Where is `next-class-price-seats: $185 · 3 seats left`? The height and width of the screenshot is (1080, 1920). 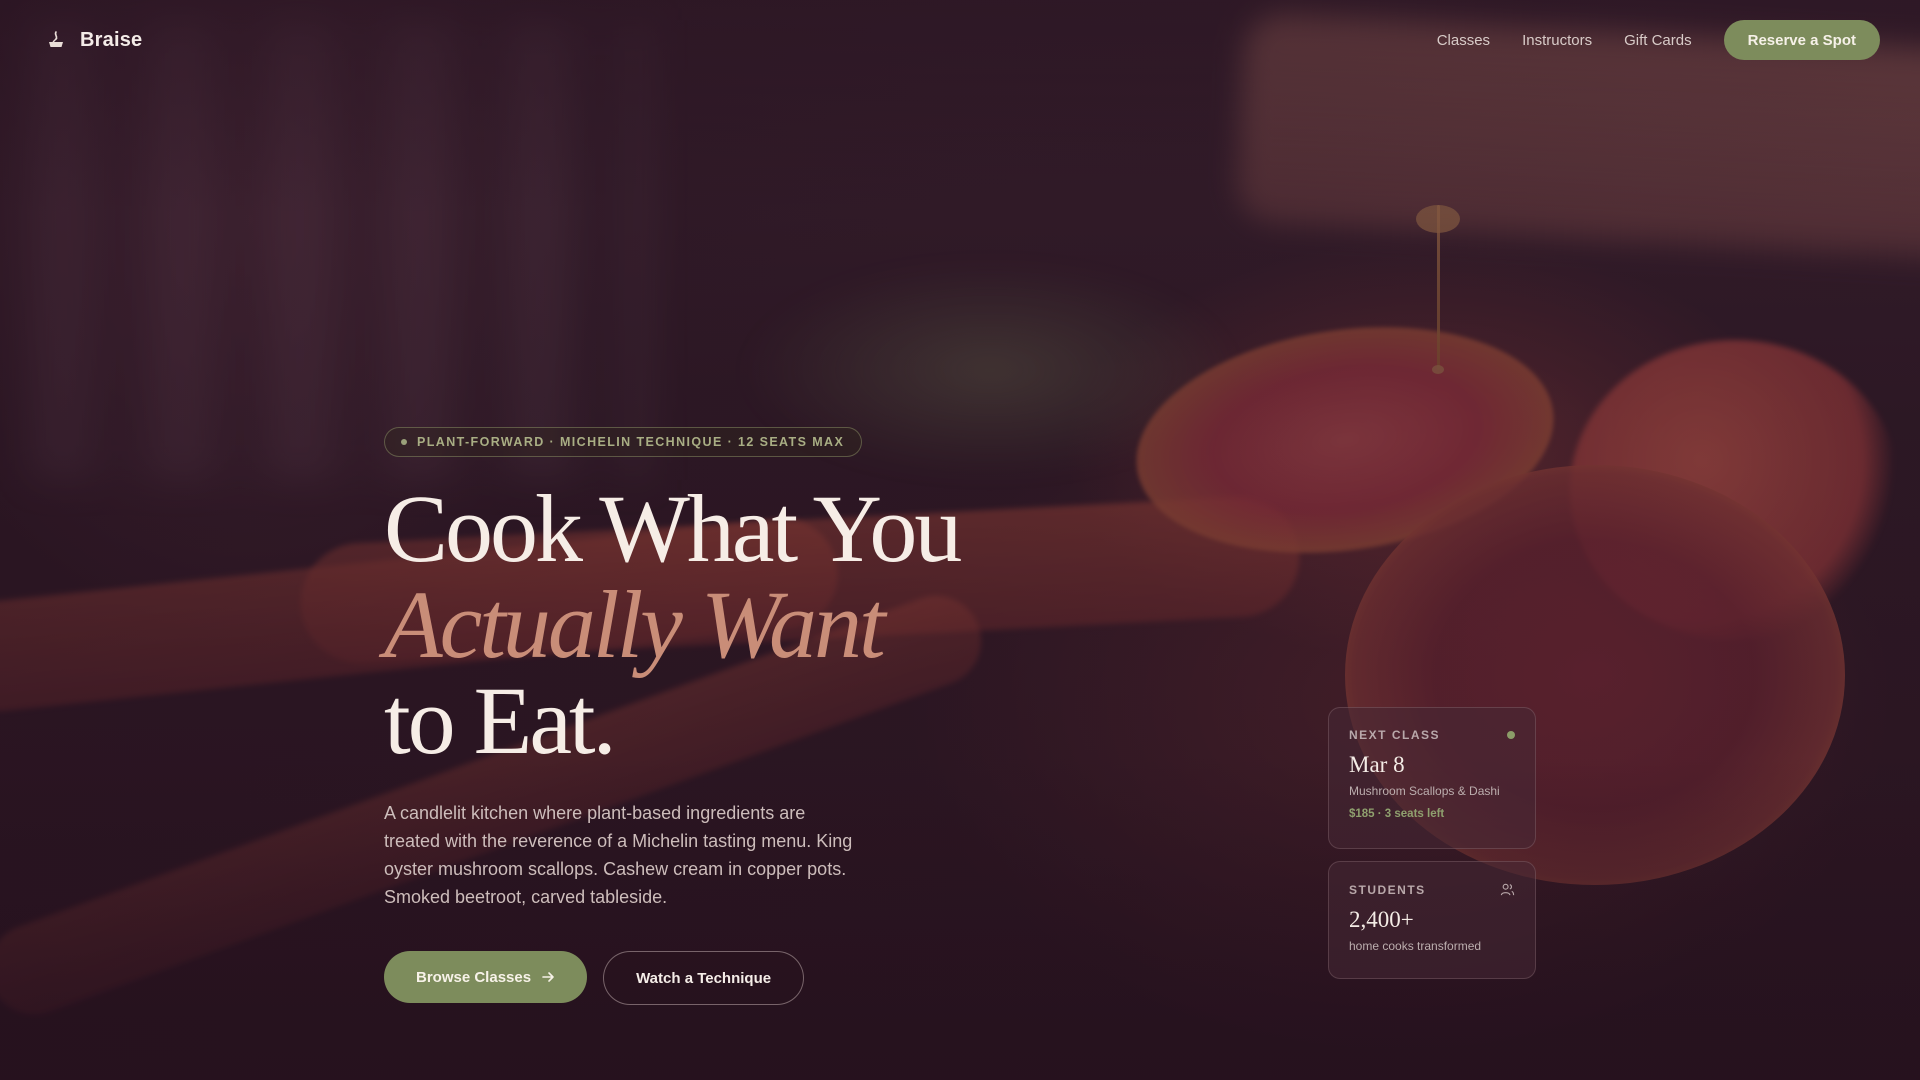
next-class-price-seats: $185 · 3 seats left is located at coordinates (1397, 814).